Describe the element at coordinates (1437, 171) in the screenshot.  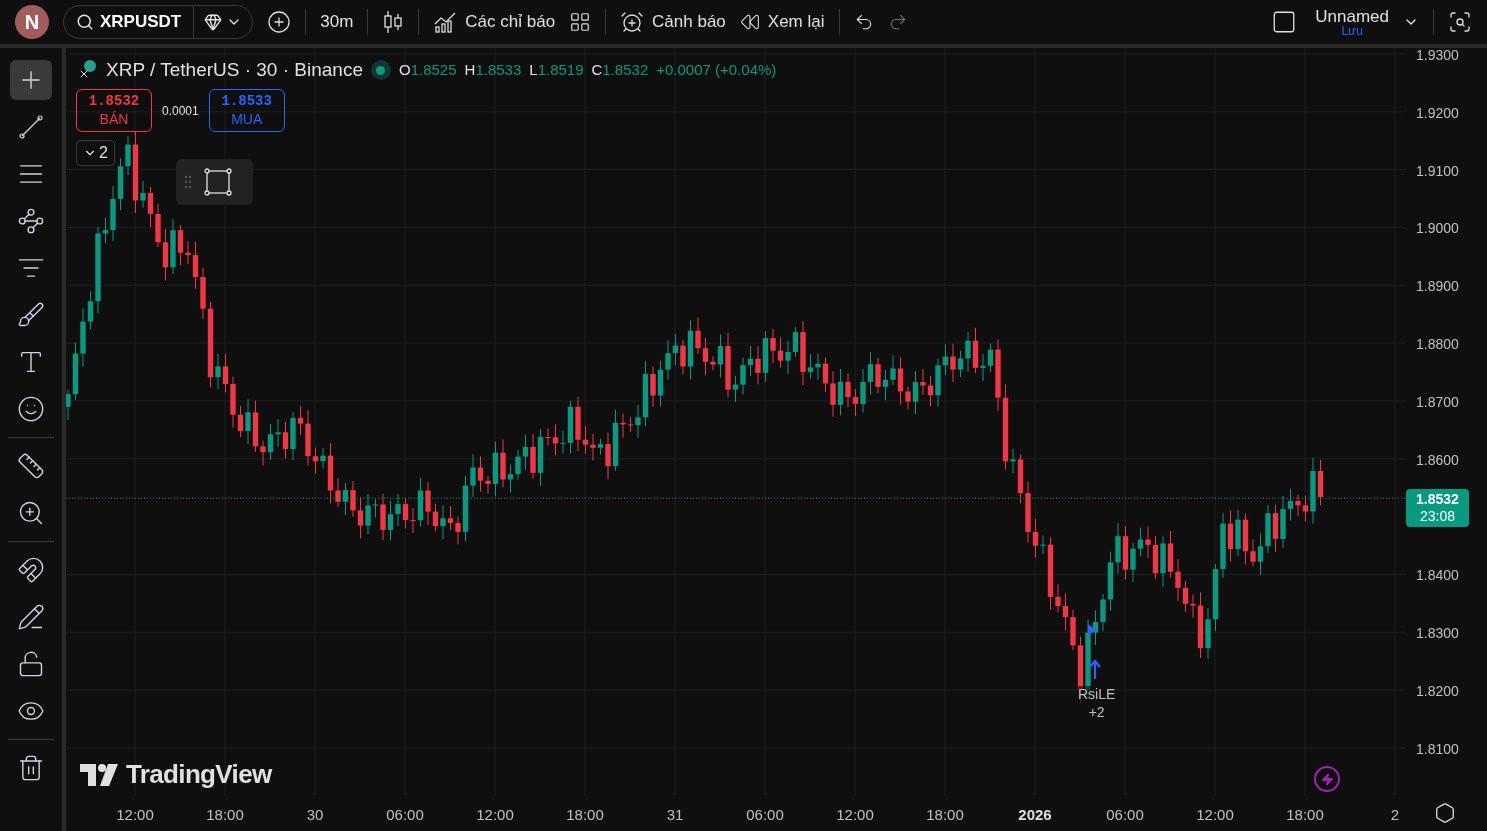
I see `price-tick: 1.9100` at that location.